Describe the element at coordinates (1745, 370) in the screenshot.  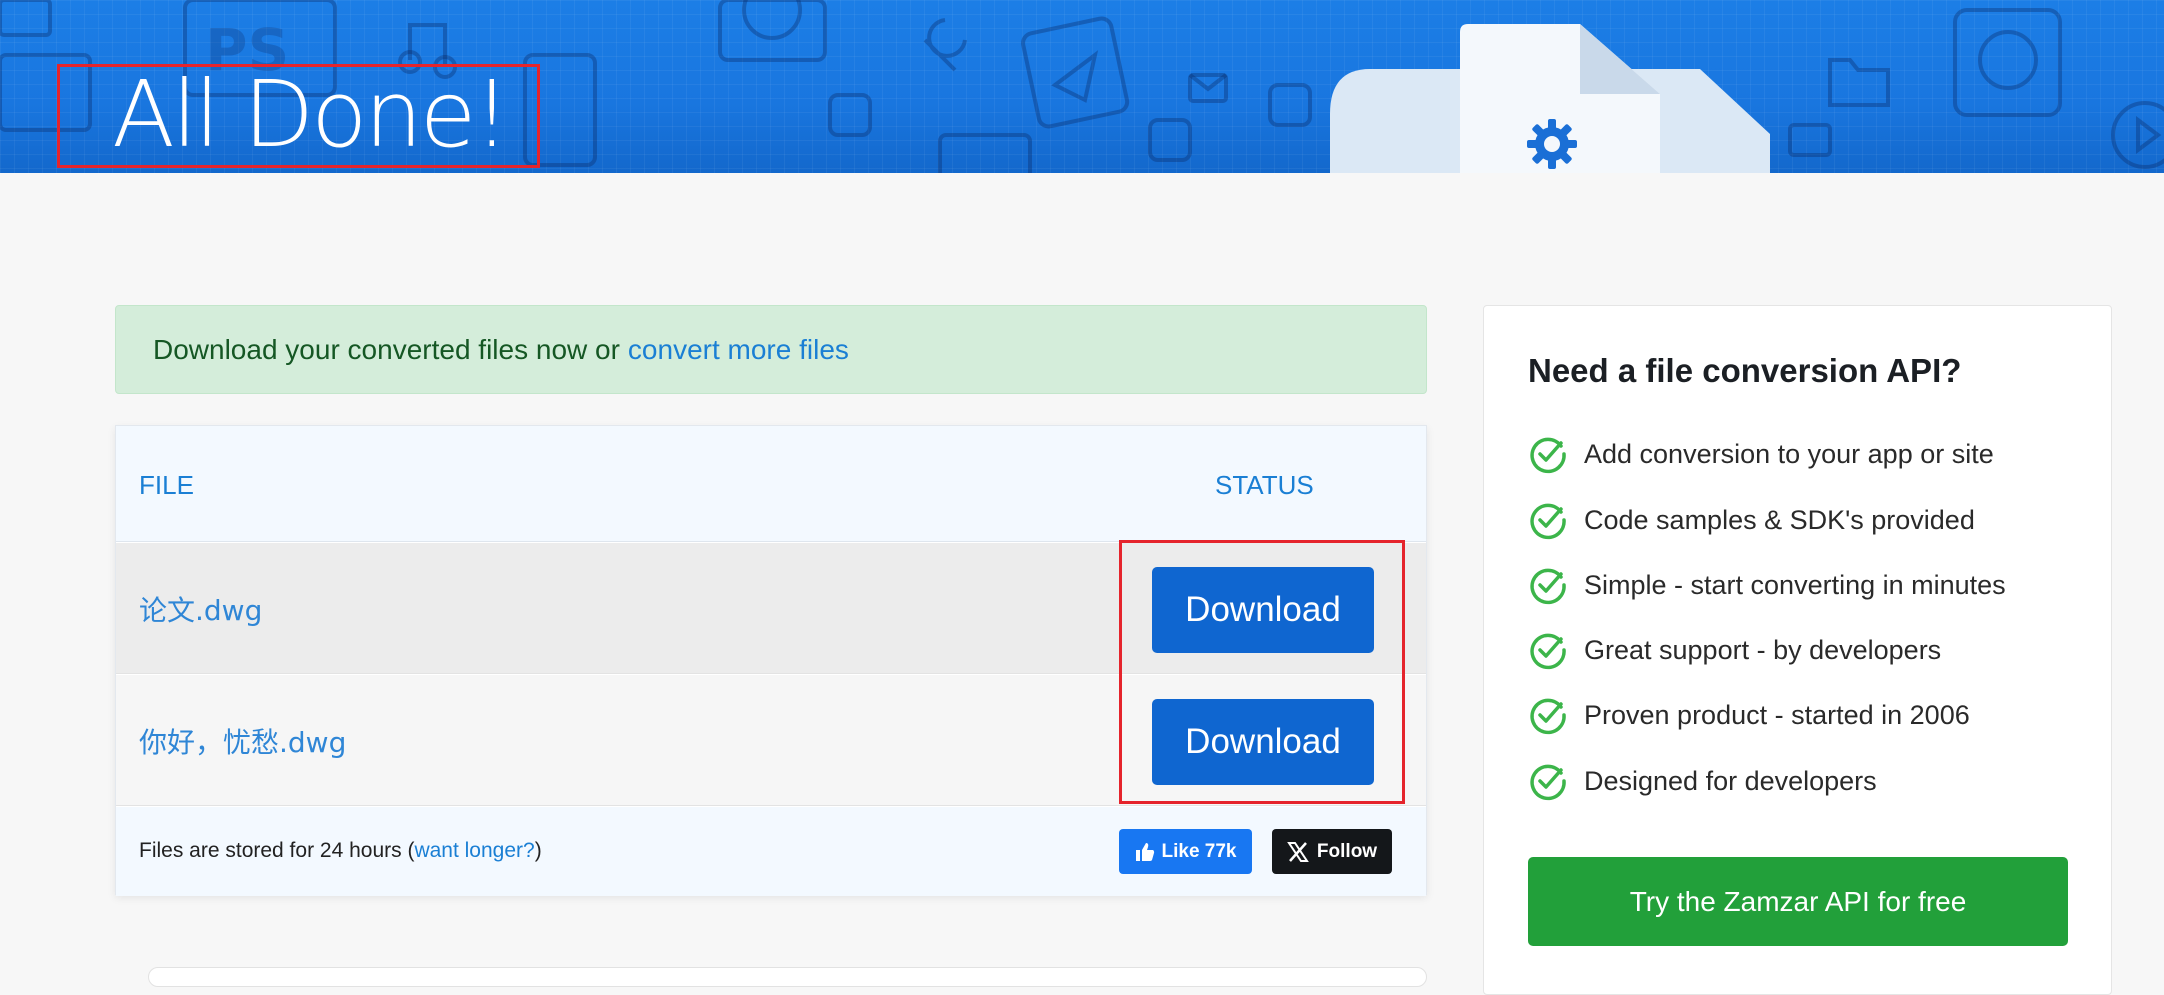
I see `api-card-title: Need a file conversion API?` at that location.